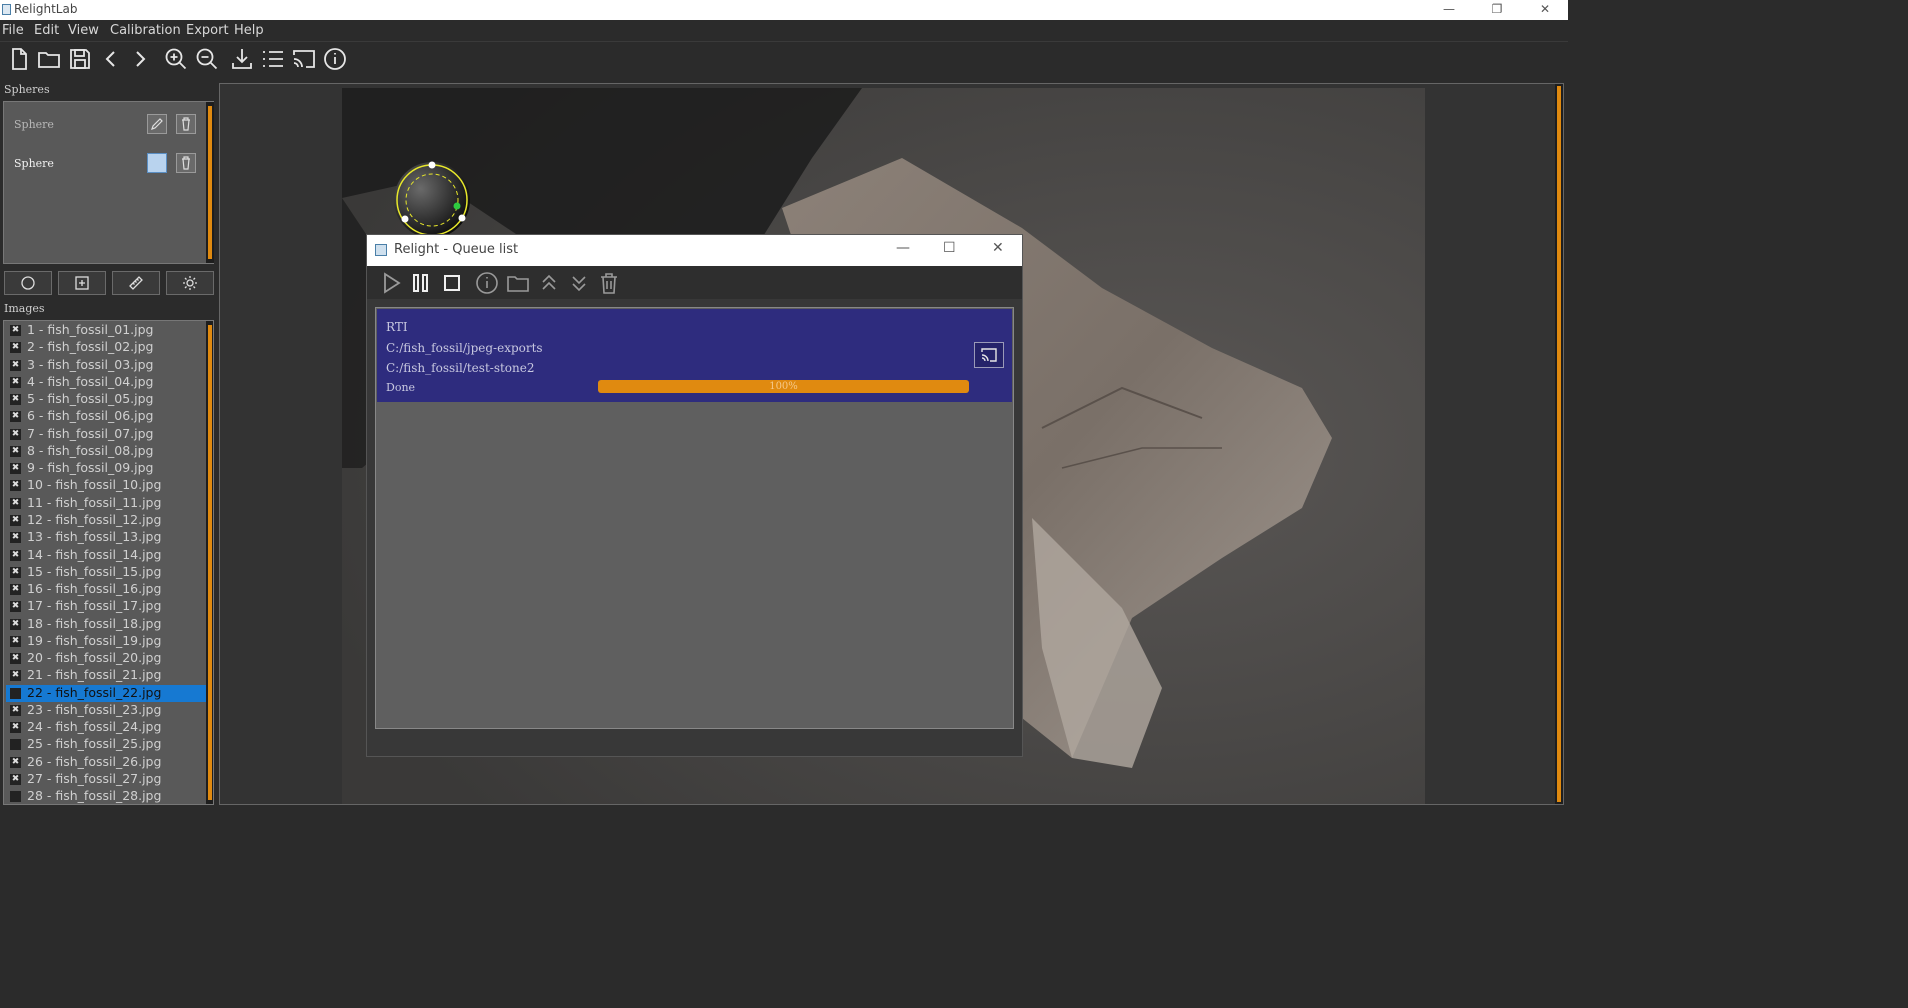 Image resolution: width=1908 pixels, height=1008 pixels. Describe the element at coordinates (107, 606) in the screenshot. I see `image-list-item: ✖ 17 - fish_fossil_17.jpg` at that location.